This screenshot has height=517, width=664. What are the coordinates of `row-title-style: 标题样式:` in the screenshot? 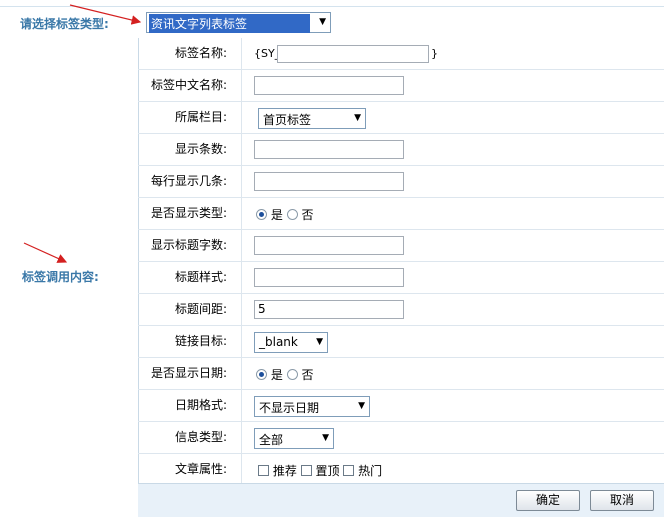 It's located at (401, 278).